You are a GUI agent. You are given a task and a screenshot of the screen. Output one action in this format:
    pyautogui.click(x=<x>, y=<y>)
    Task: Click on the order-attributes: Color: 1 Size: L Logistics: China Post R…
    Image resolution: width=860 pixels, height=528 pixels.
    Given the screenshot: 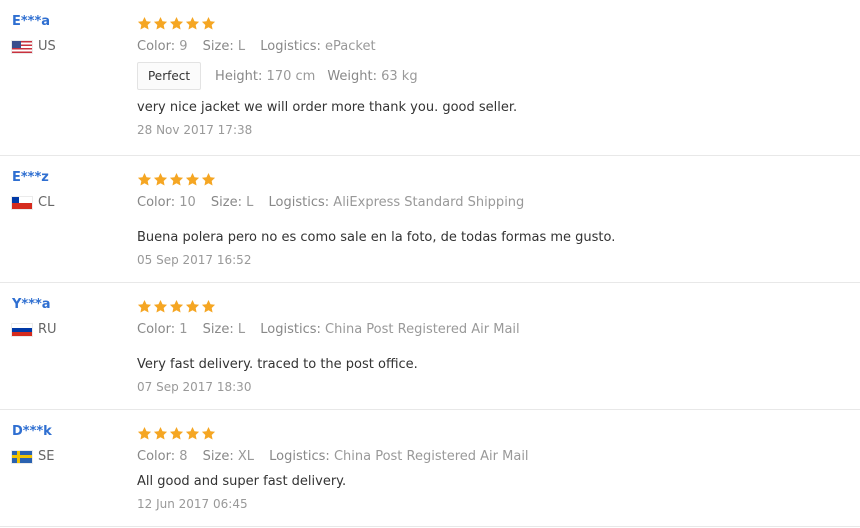 What is the action you would take?
    pyautogui.click(x=492, y=330)
    